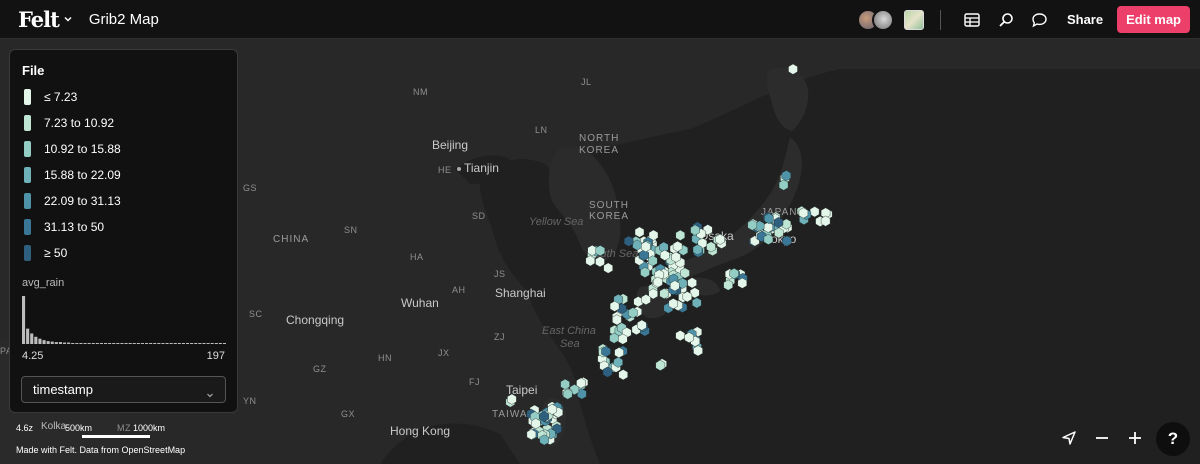 The height and width of the screenshot is (464, 1200). Describe the element at coordinates (54, 426) in the screenshot. I see `map-label-kolkata: Kolka` at that location.